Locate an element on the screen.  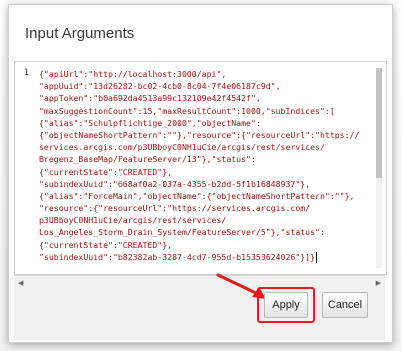
text-cursor is located at coordinates (317, 257).